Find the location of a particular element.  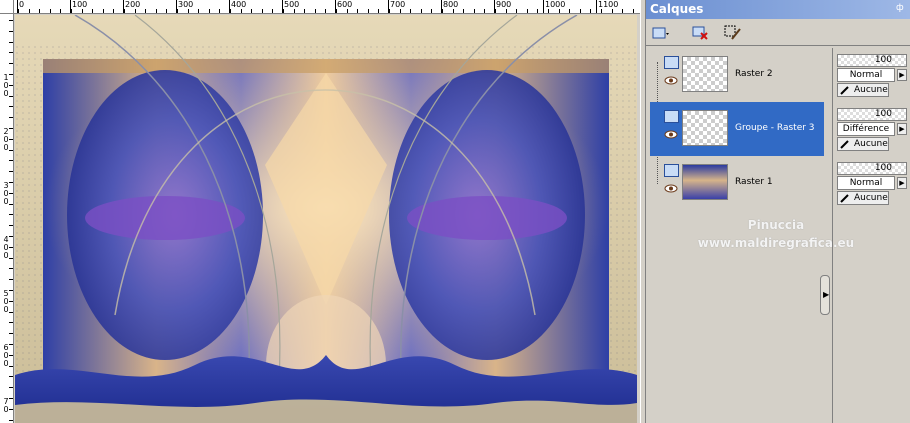

layer-name: Raster 2 is located at coordinates (754, 74).